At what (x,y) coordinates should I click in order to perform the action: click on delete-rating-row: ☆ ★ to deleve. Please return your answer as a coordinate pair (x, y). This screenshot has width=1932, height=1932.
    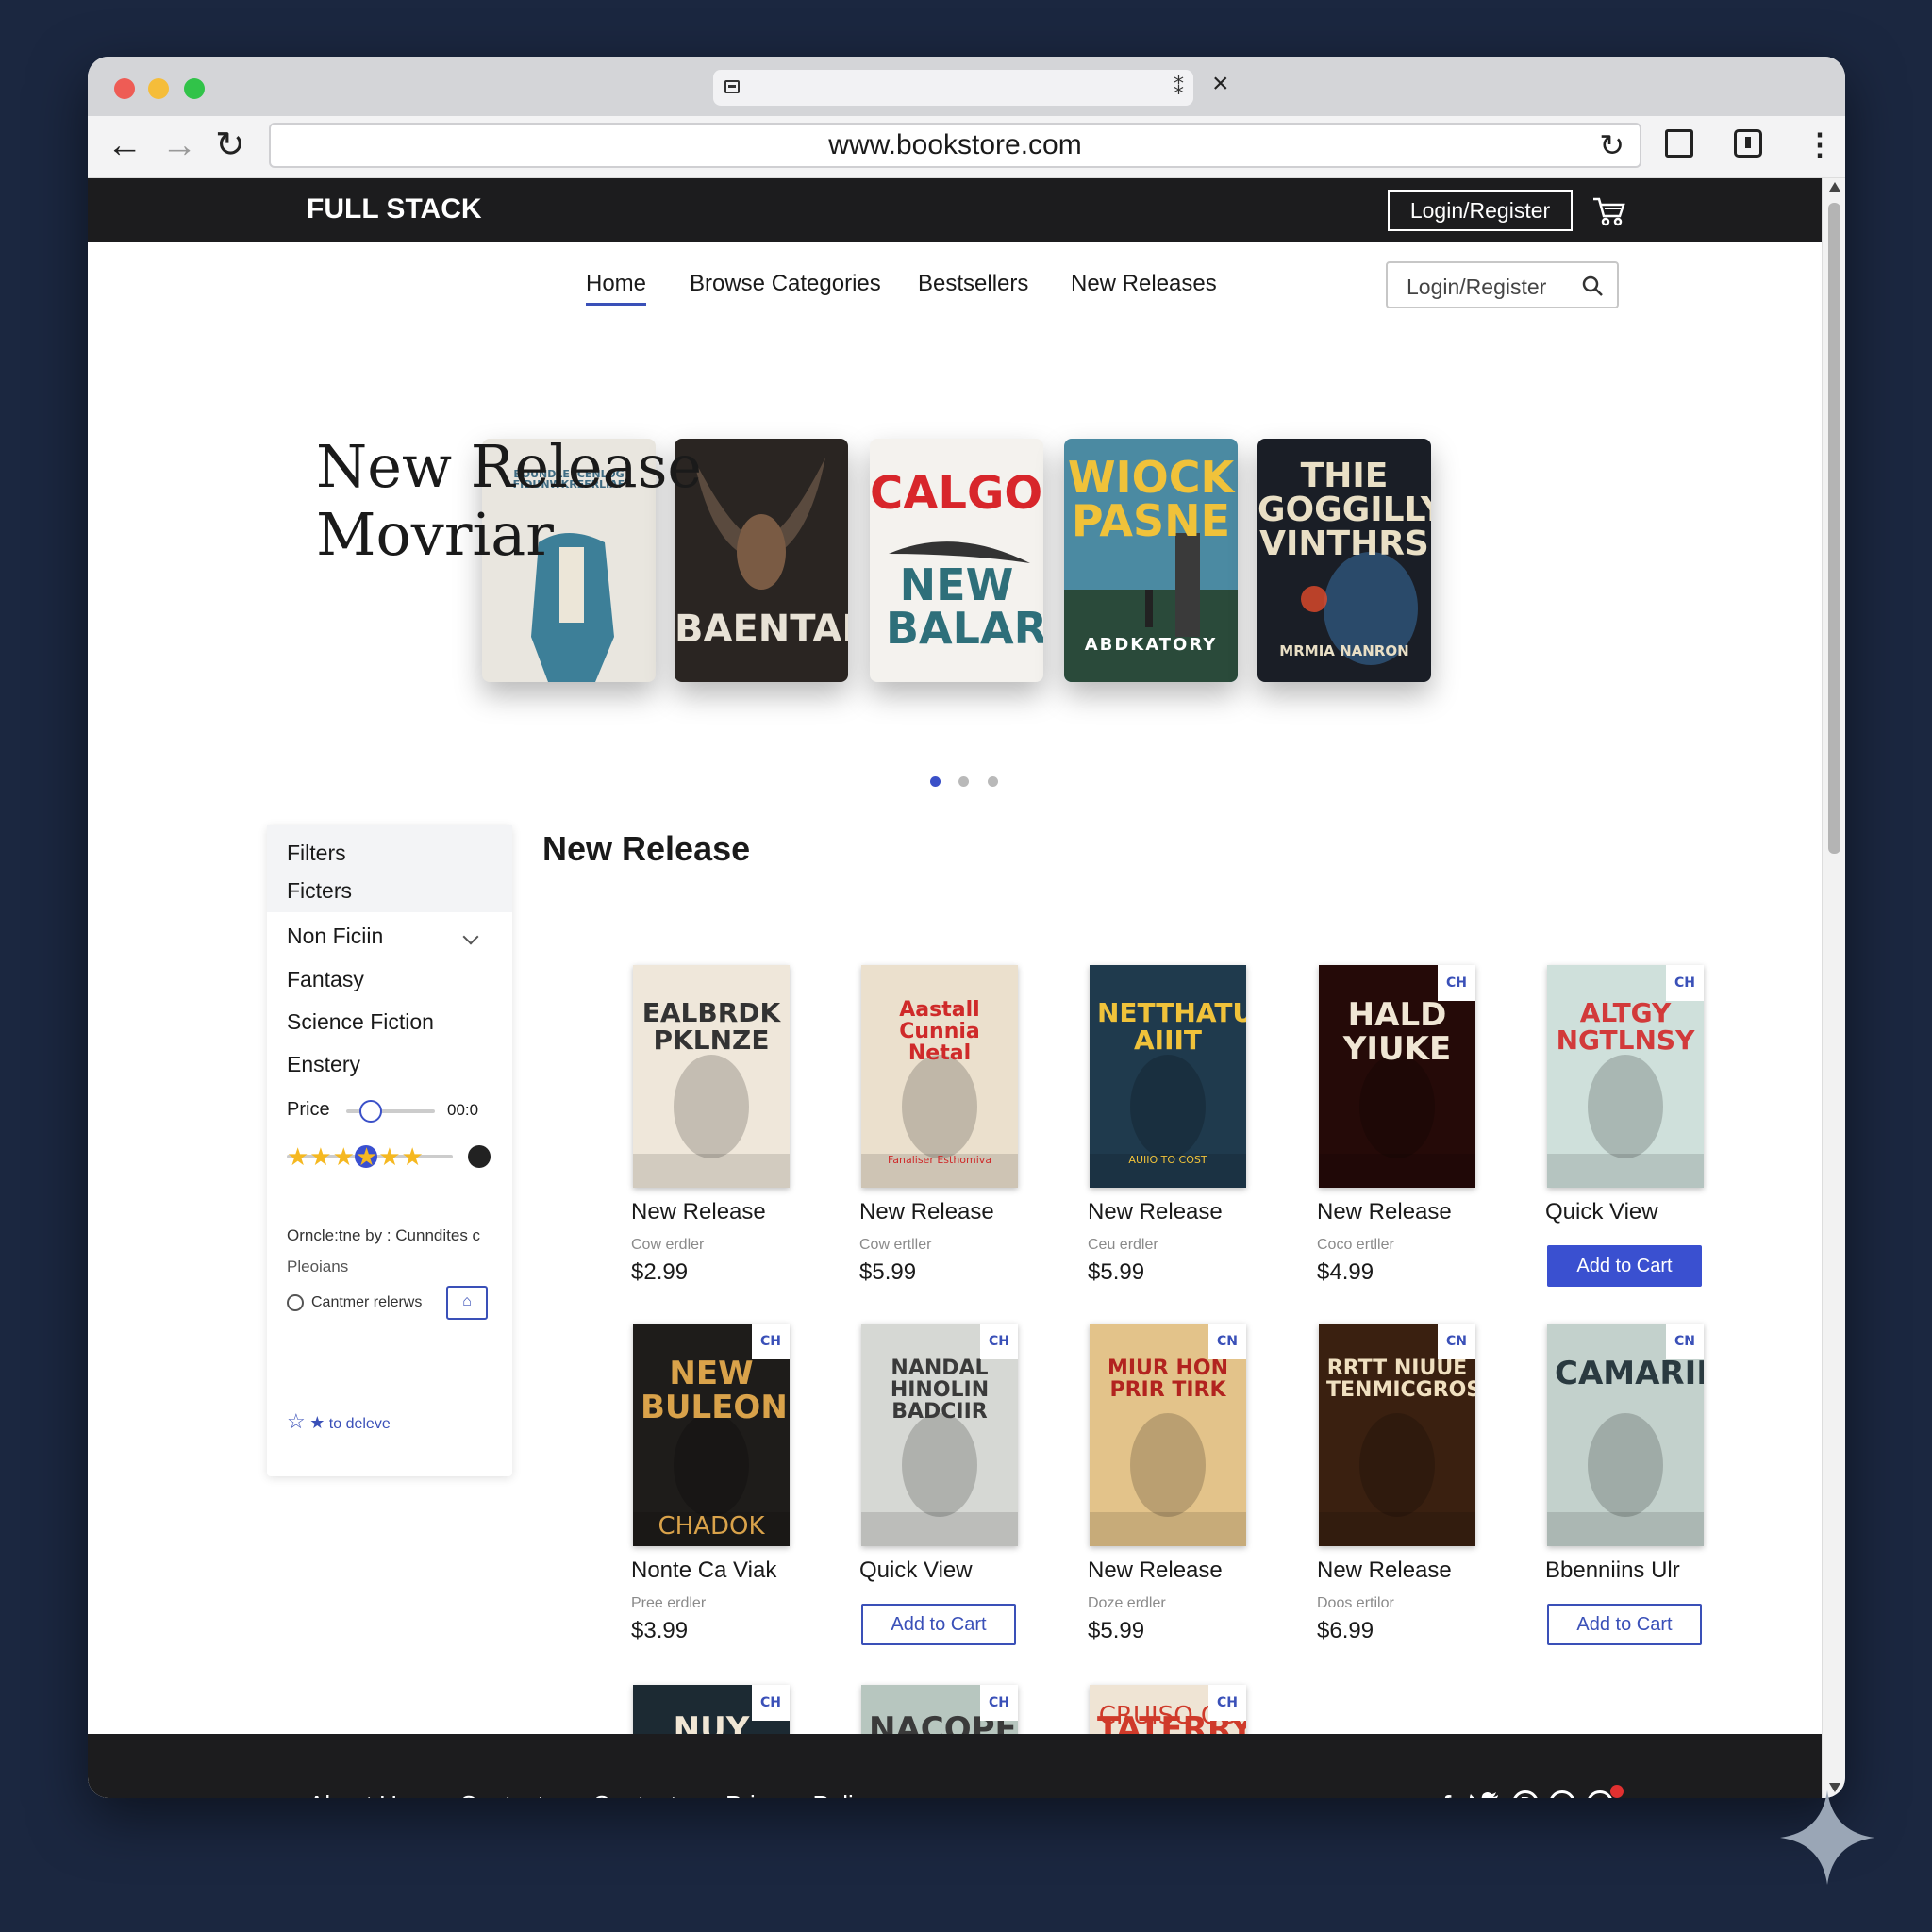
    Looking at the image, I should click on (339, 1422).